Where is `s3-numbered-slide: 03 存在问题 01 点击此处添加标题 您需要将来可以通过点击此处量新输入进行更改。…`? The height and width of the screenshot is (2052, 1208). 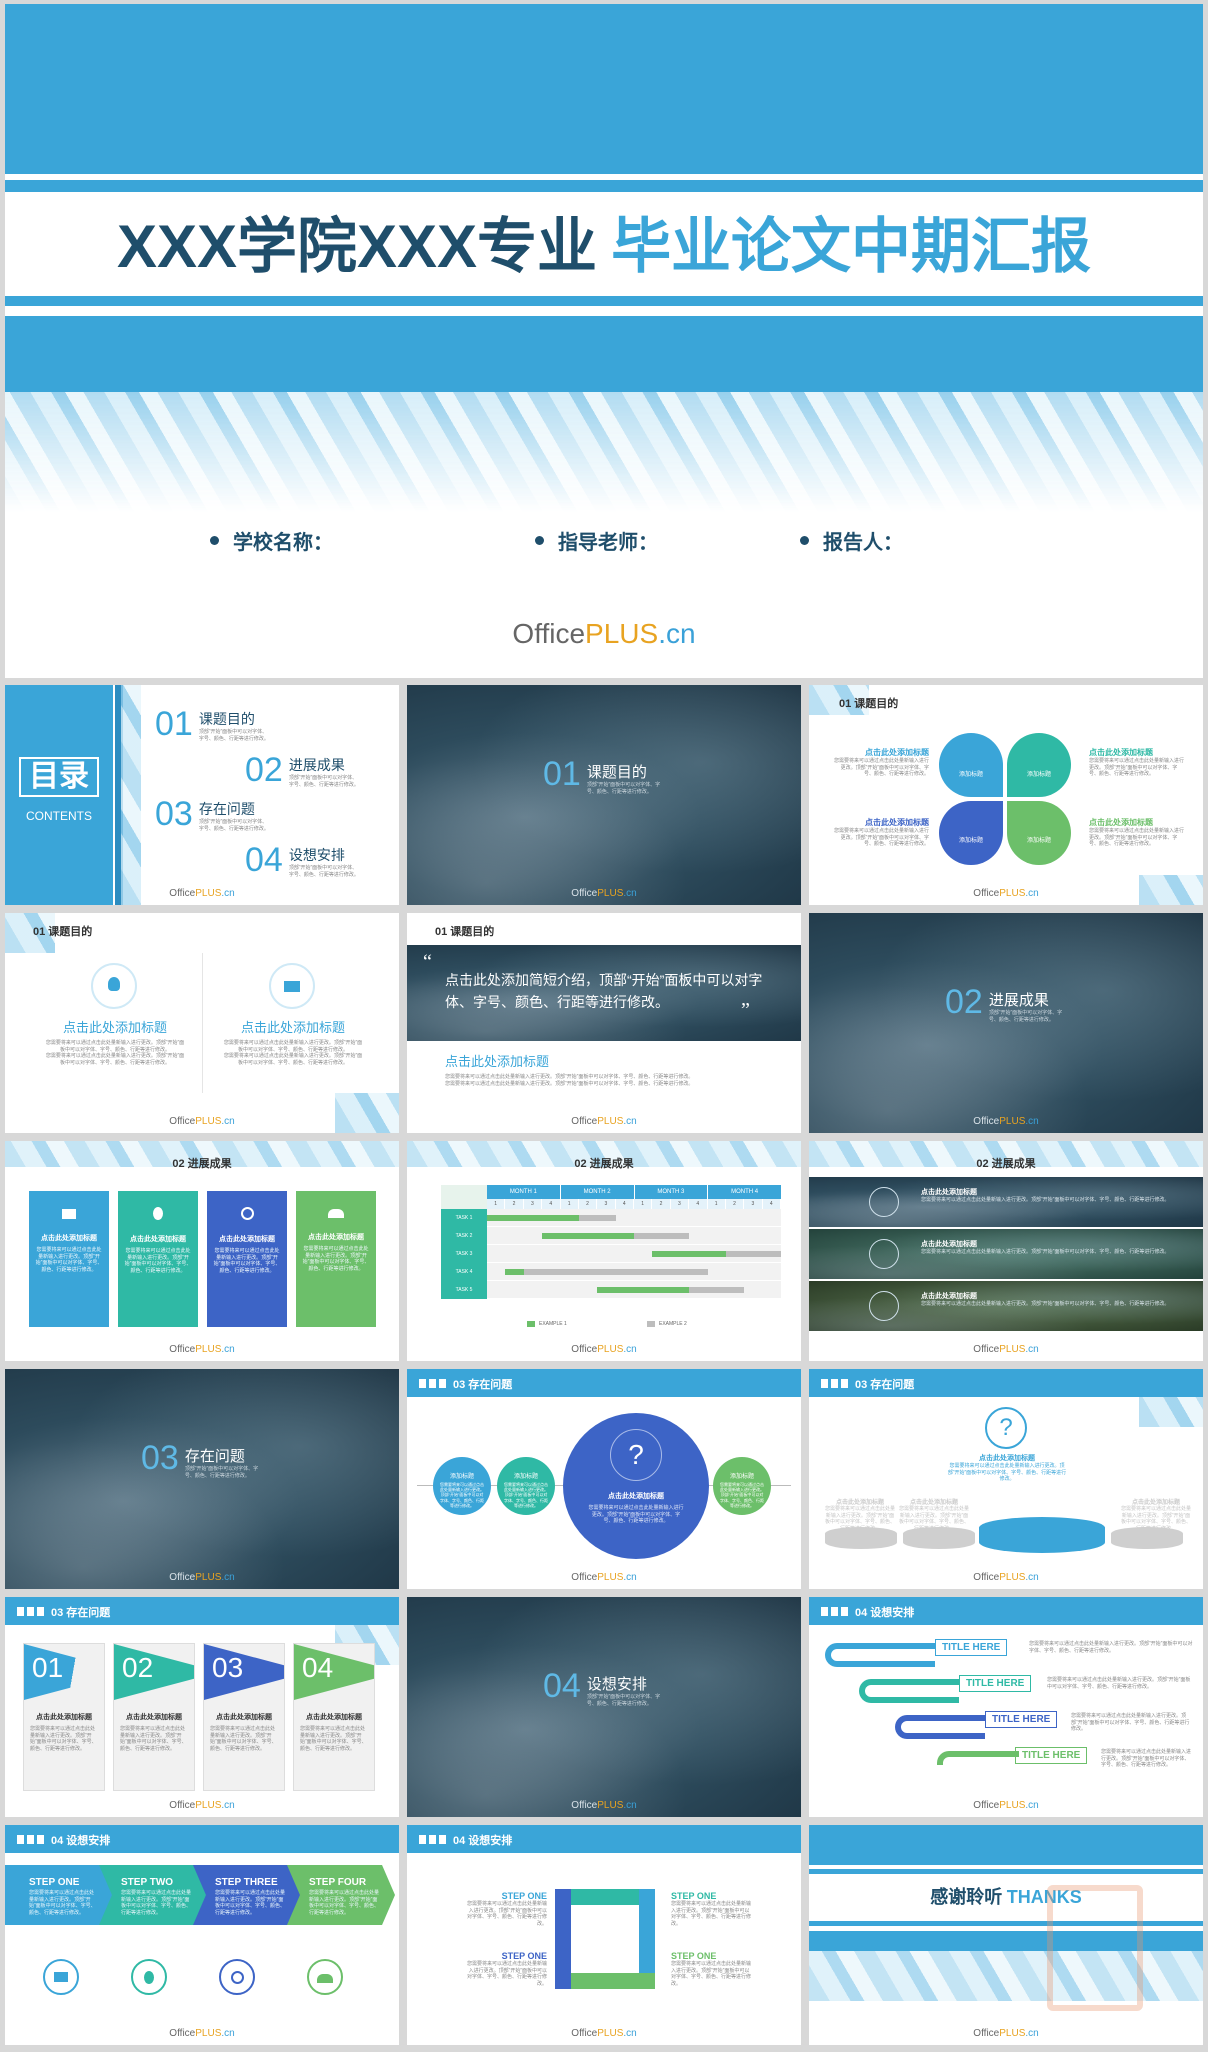 s3-numbered-slide: 03 存在问题 01 点击此处添加标题 您需要将来可以通过点击此处量新输入进行更改。… is located at coordinates (202, 1707).